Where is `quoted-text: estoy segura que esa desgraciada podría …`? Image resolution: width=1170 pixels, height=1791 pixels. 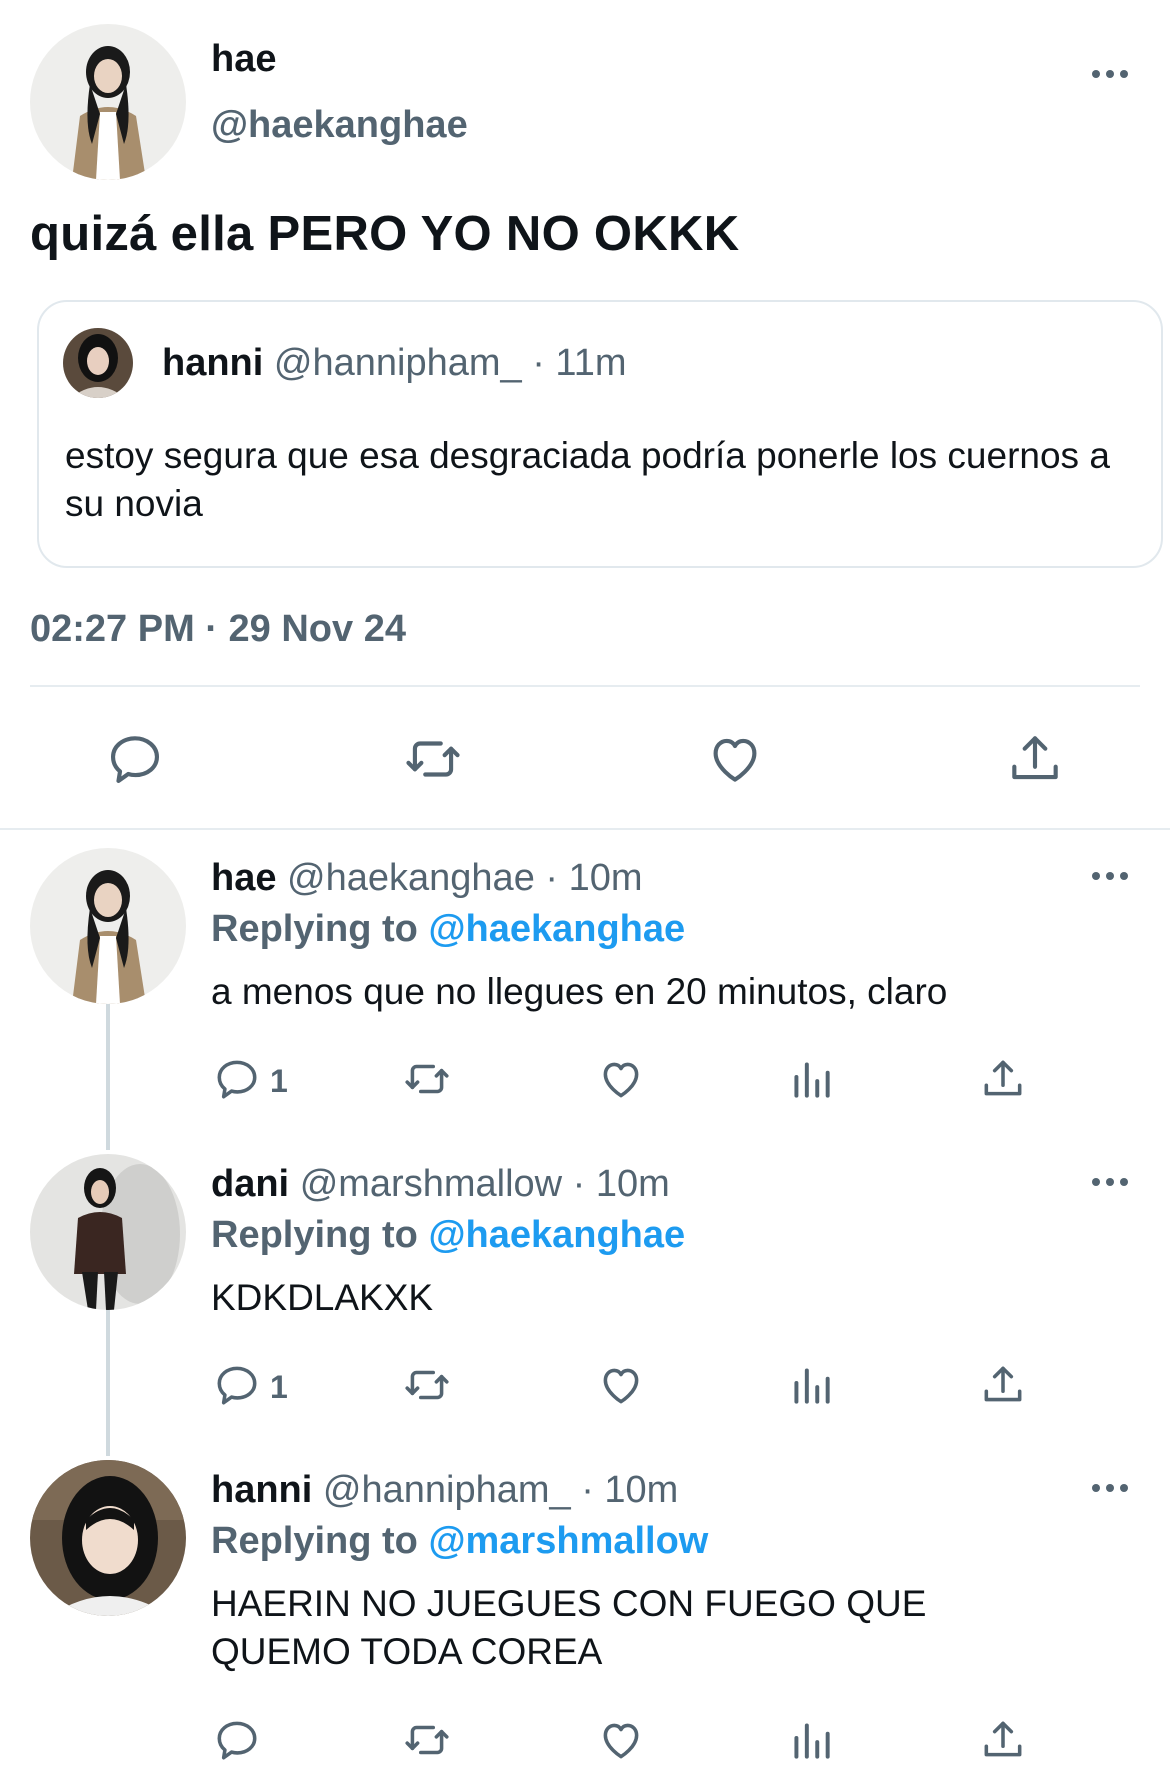 quoted-text: estoy segura que esa desgraciada podría … is located at coordinates (587, 479).